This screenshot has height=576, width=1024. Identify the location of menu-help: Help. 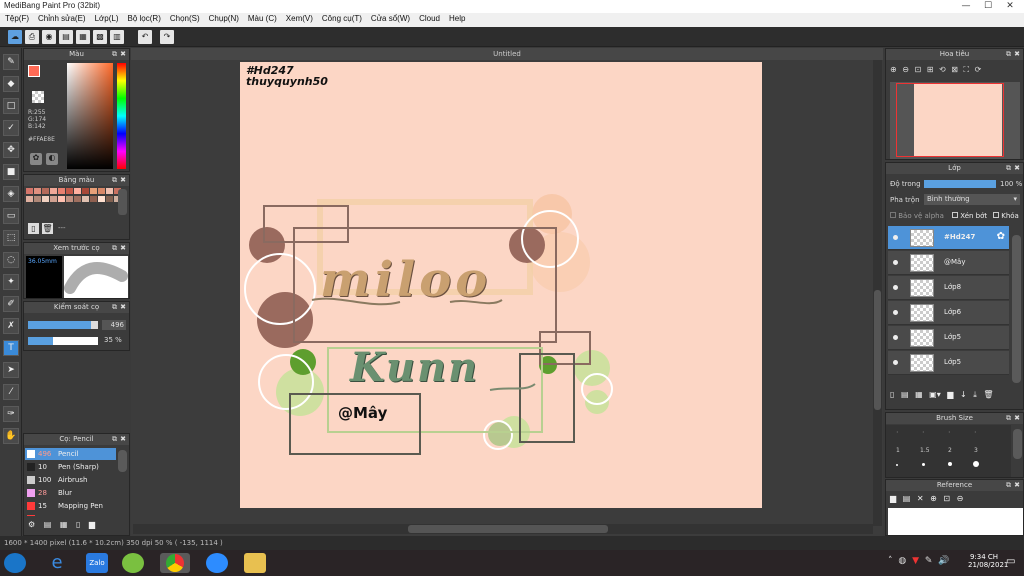
(456, 18).